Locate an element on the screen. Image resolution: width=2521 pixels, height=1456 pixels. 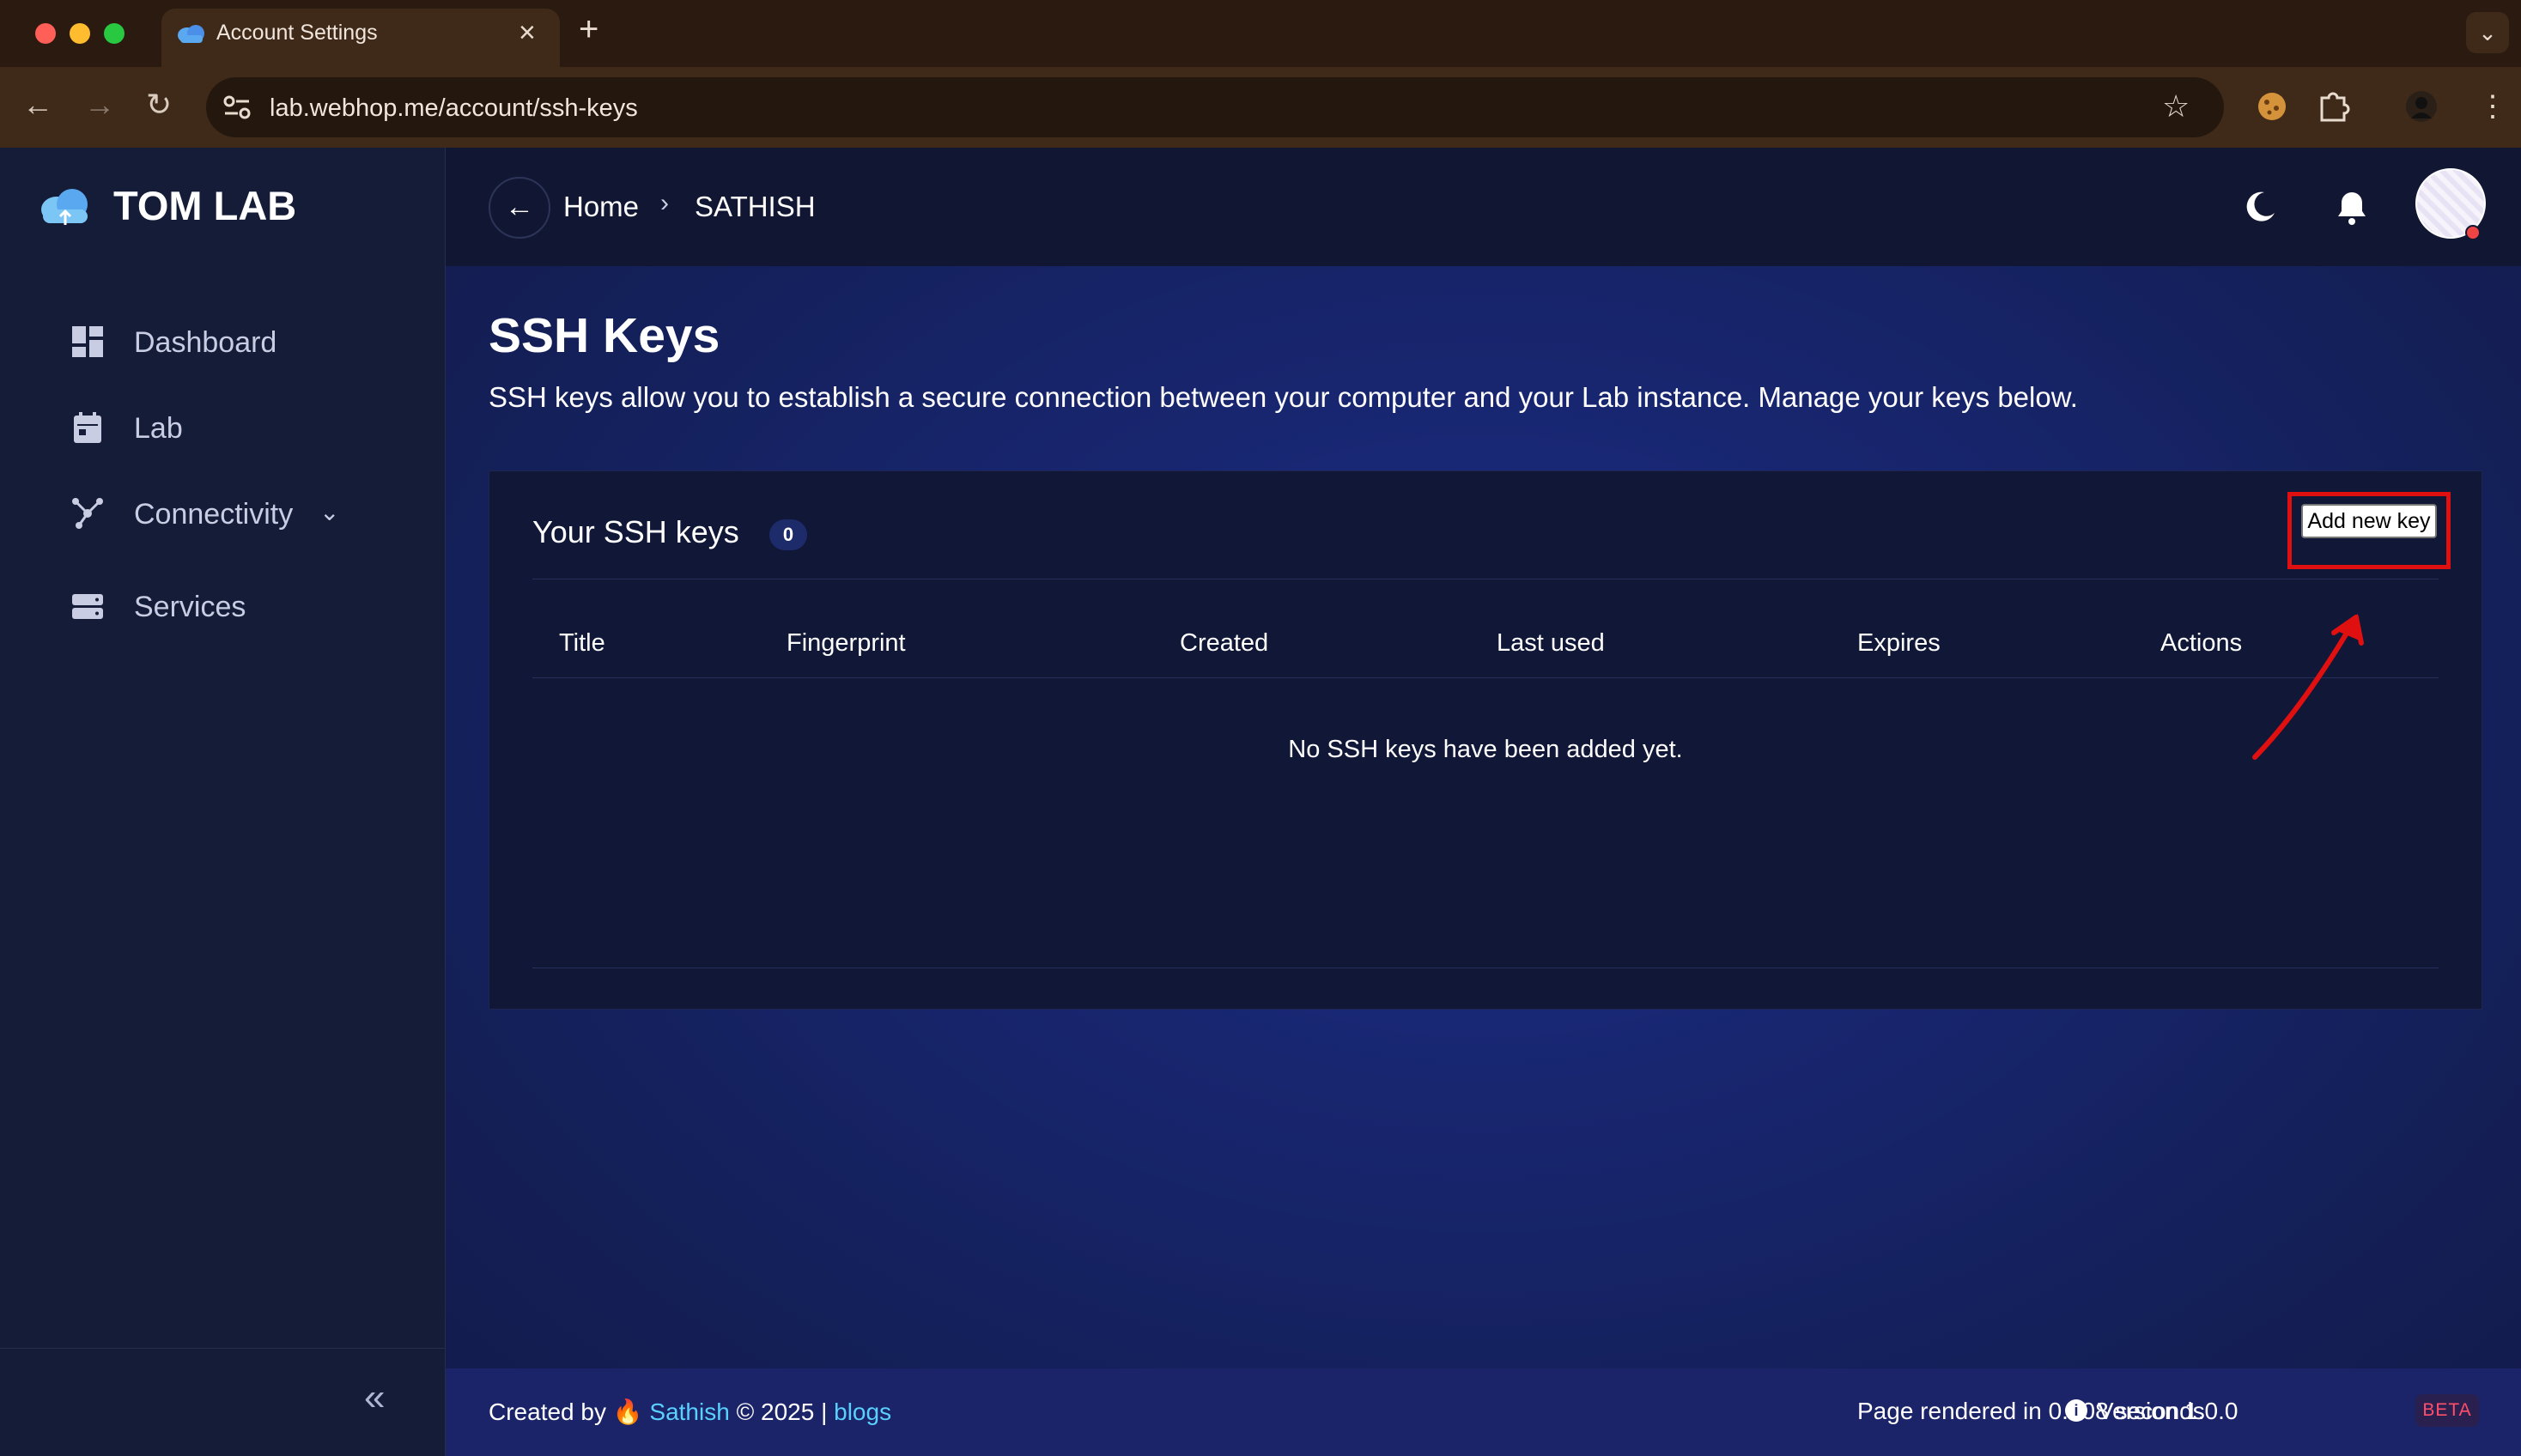
browser-tab-bar: Account Settings × + ⌄ is located at coordinates (1260, 33).